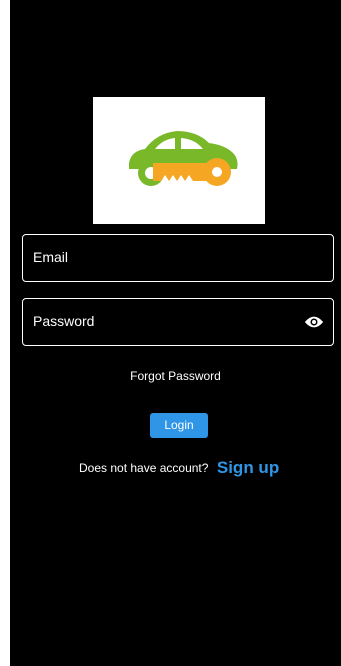 This screenshot has width=341, height=666. I want to click on car-key-logo-icon, so click(183, 158).